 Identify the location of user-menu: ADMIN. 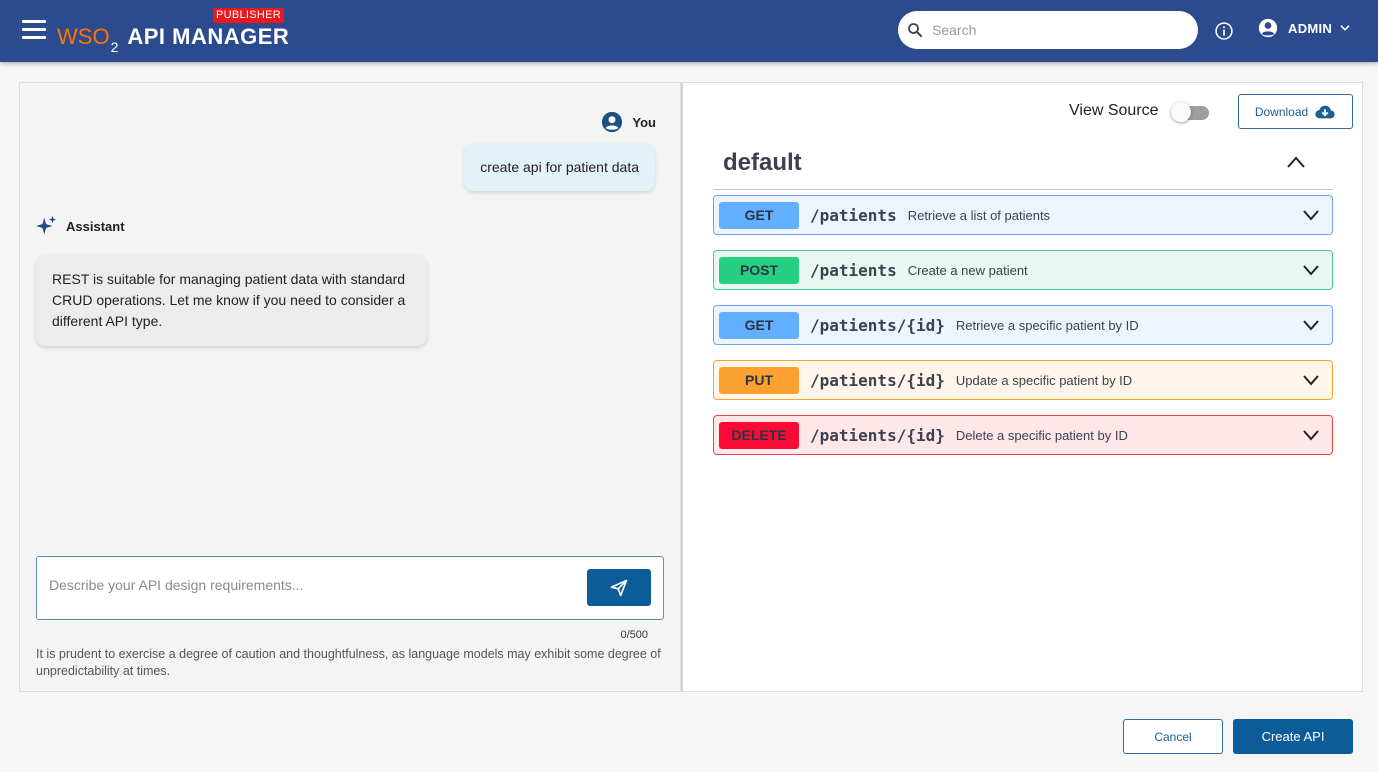
(1305, 28).